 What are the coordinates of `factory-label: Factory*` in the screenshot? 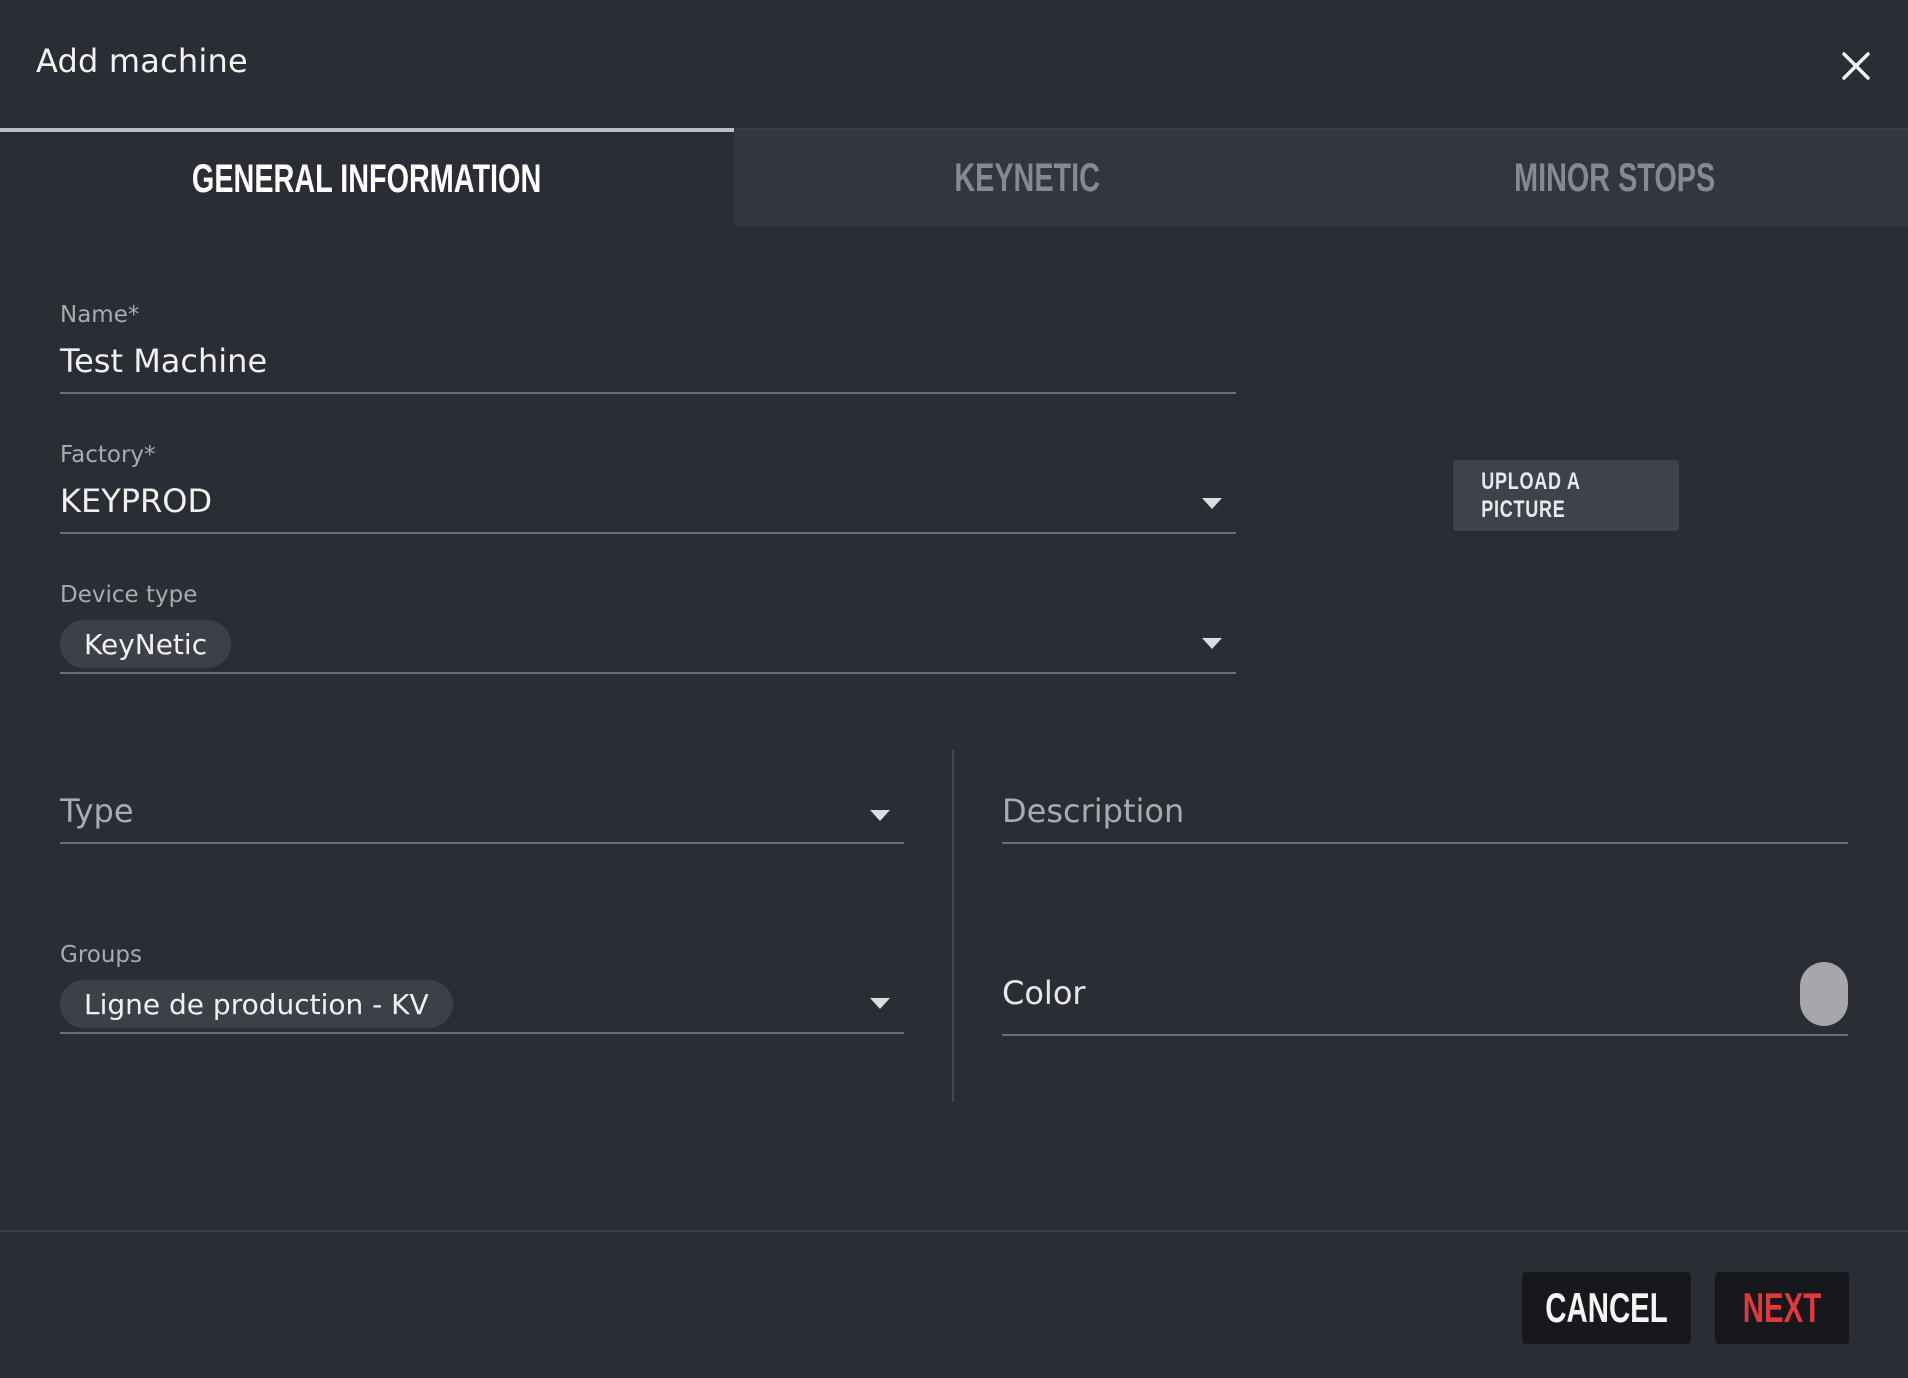 It's located at (108, 455).